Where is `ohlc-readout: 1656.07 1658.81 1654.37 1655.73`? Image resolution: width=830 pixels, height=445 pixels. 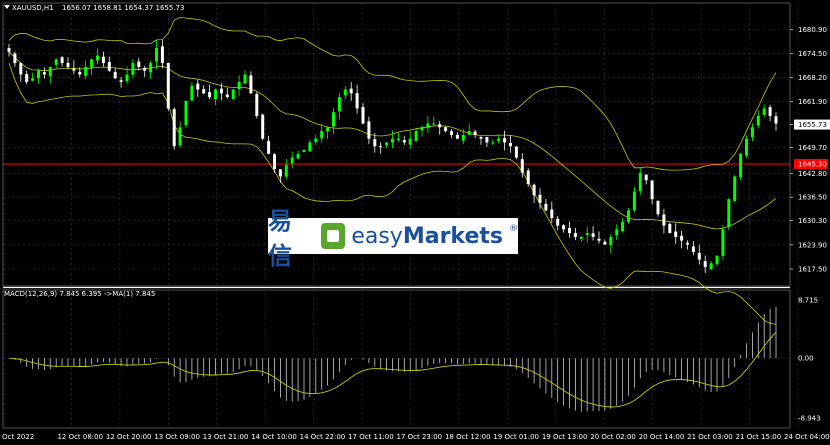 ohlc-readout: 1656.07 1658.81 1654.37 1655.73 is located at coordinates (123, 8).